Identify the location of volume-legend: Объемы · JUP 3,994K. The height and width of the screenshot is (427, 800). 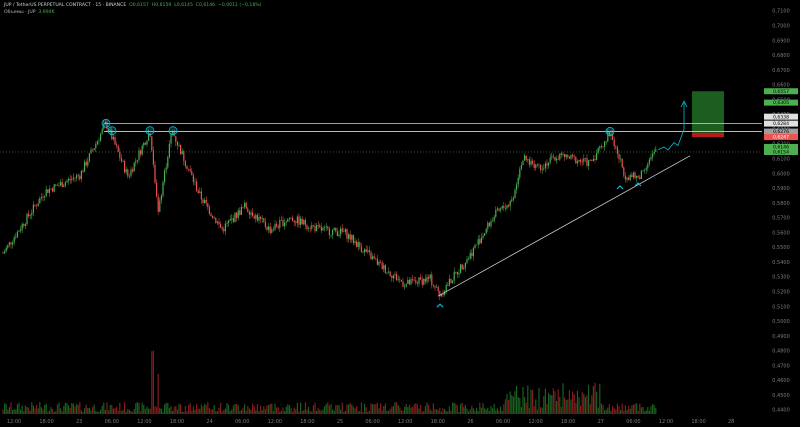
(132, 12).